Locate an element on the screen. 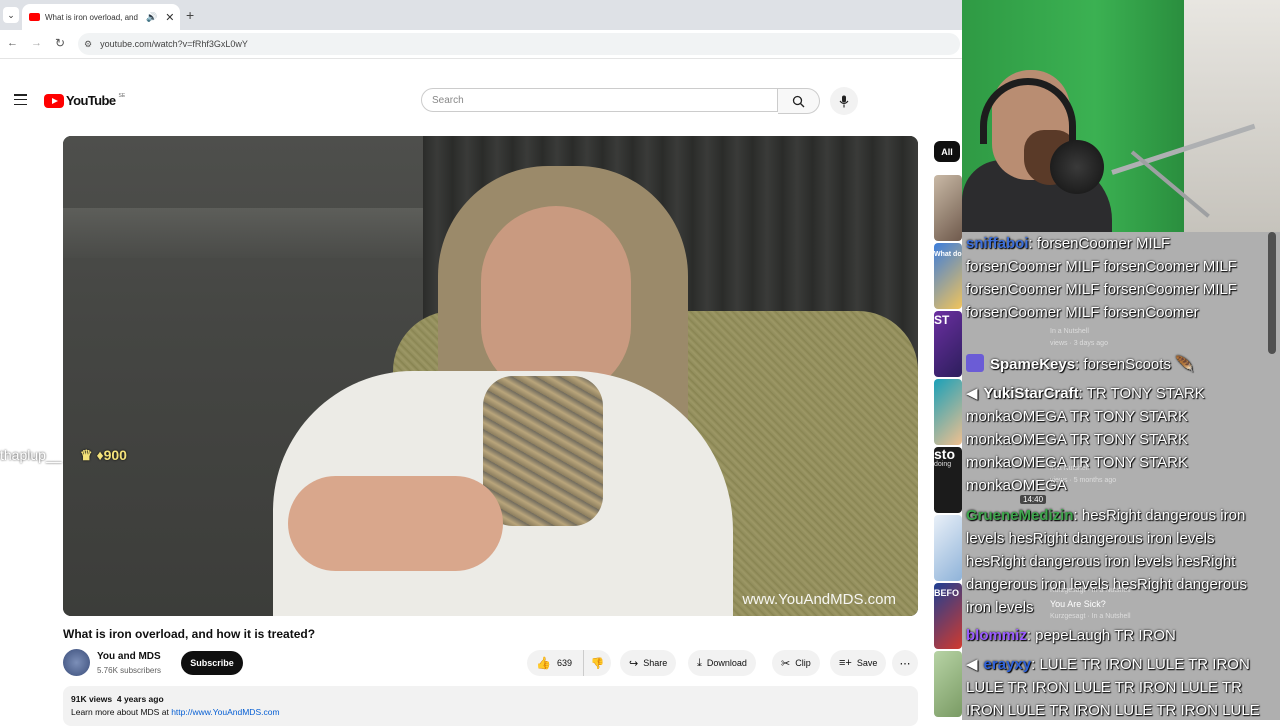  chip-all-label: All is located at coordinates (947, 151).